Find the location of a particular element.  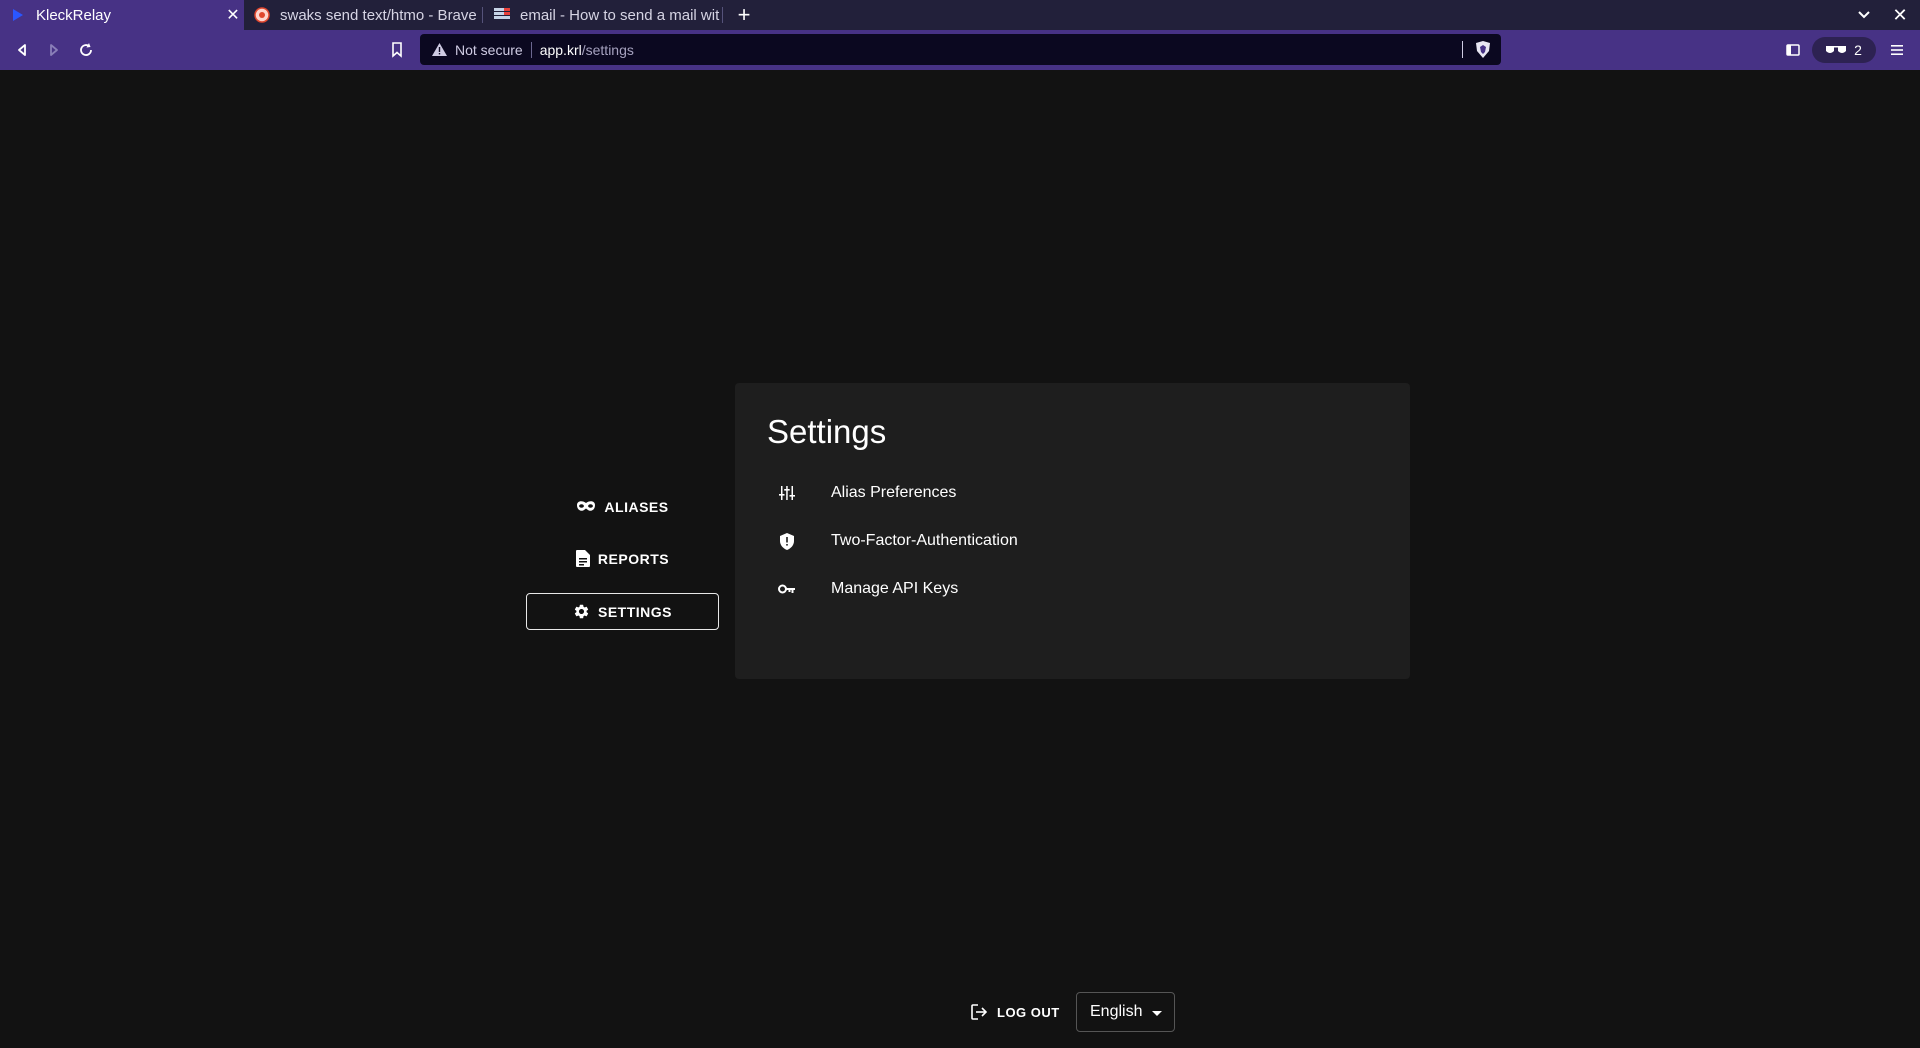

mask-icon is located at coordinates (586, 505).